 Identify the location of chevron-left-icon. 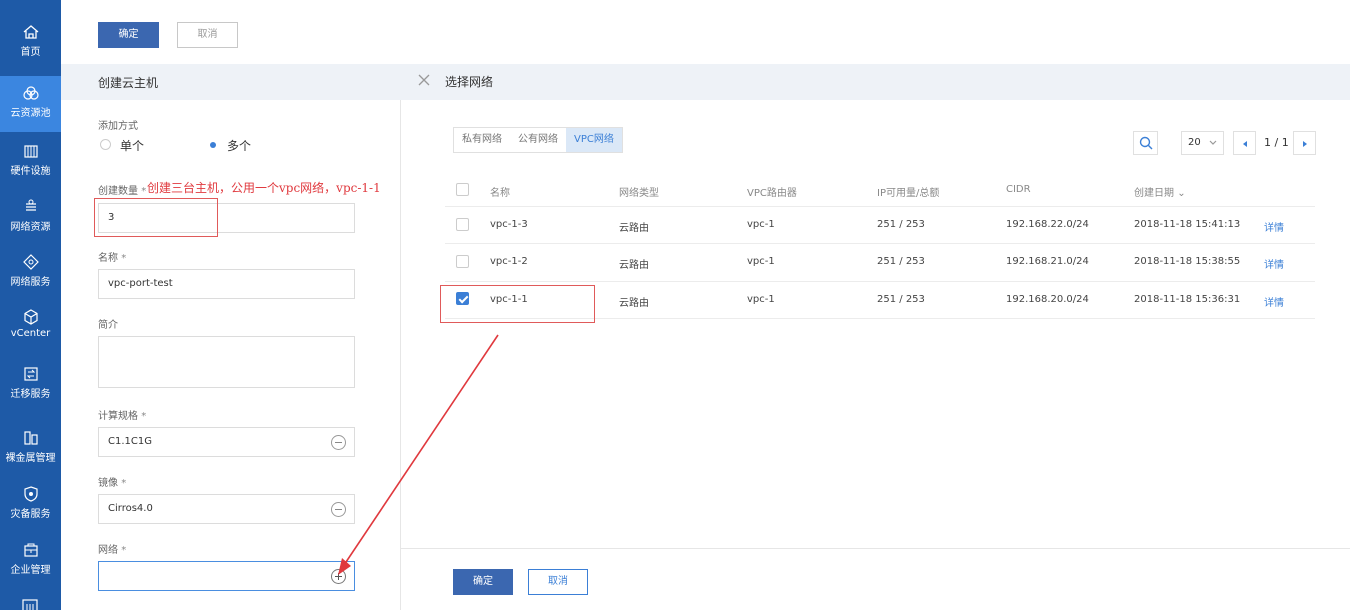
(1245, 144).